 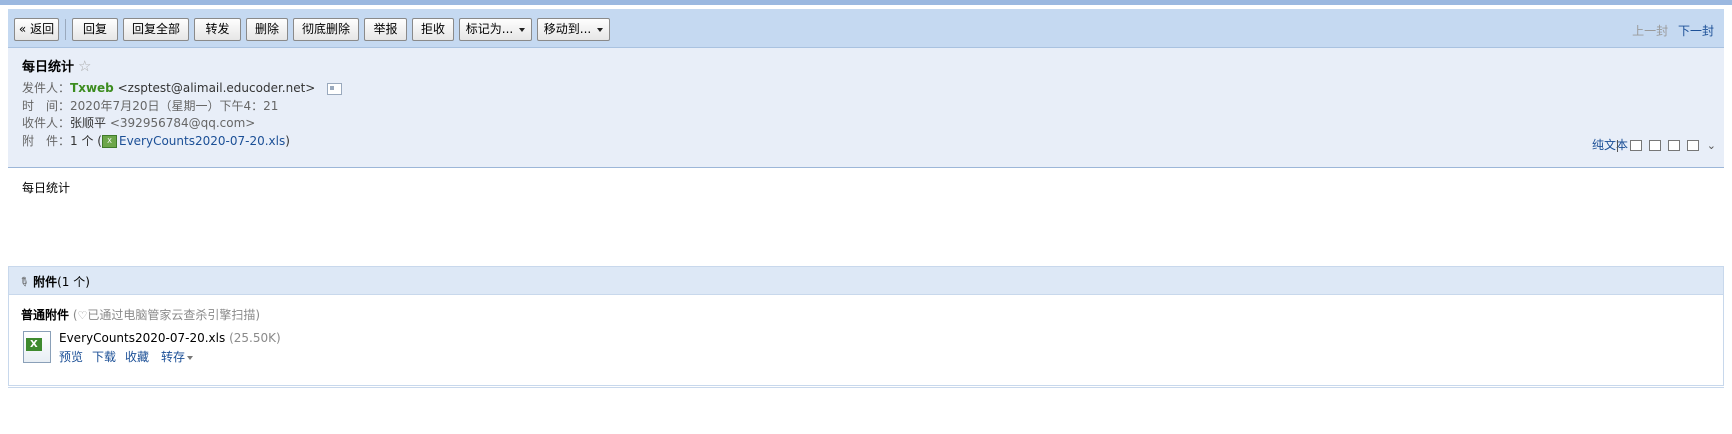 What do you see at coordinates (82, 141) in the screenshot?
I see `attachment-count: 1 个` at bounding box center [82, 141].